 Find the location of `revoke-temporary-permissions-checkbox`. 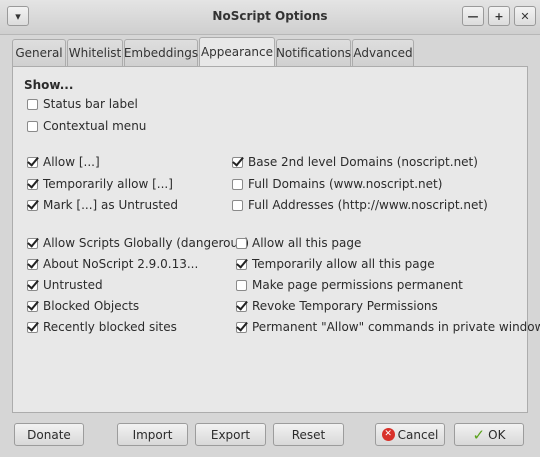

revoke-temporary-permissions-checkbox is located at coordinates (241, 306).